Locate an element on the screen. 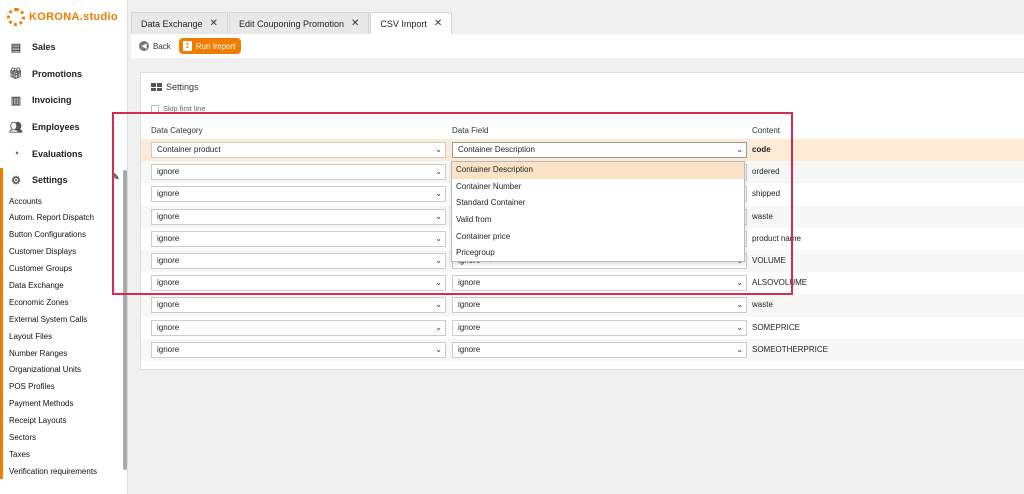 This screenshot has height=494, width=1024. panel-title: Settings is located at coordinates (175, 87).